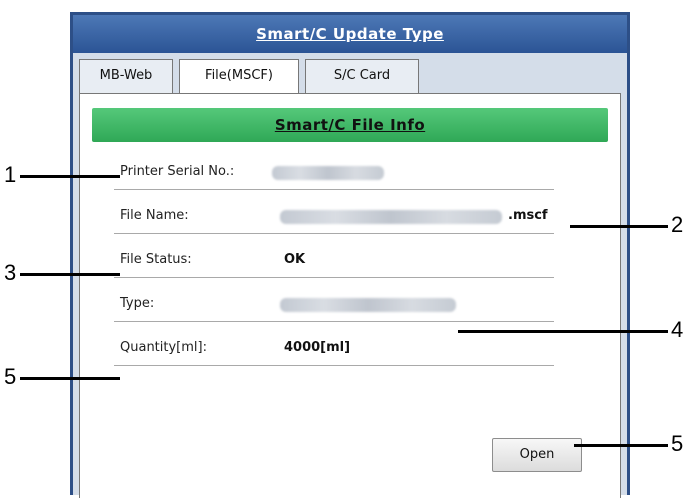 The image size is (689, 498). Describe the element at coordinates (317, 347) in the screenshot. I see `quantity-value: 4000[ml]` at that location.